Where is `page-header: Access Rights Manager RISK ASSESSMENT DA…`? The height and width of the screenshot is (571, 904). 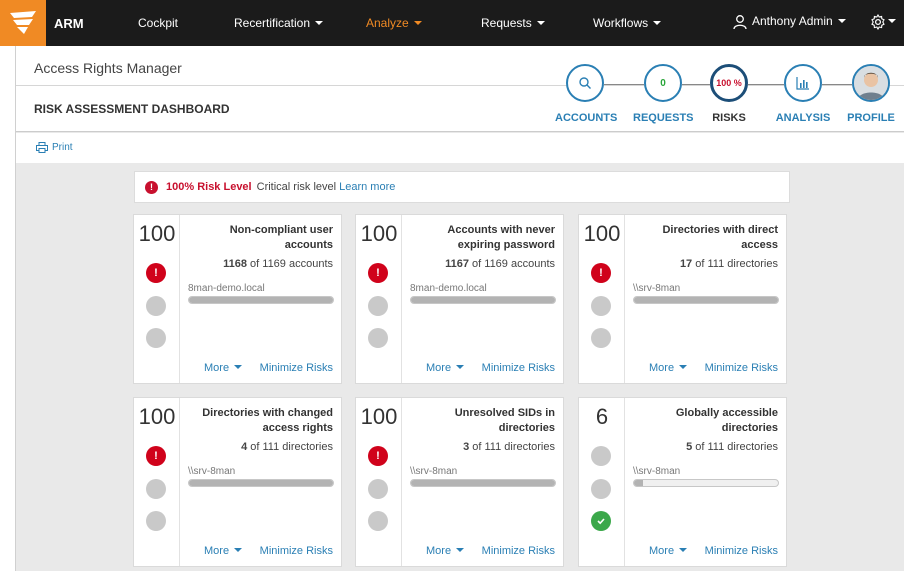 page-header: Access Rights Manager RISK ASSESSMENT DA… is located at coordinates (460, 89).